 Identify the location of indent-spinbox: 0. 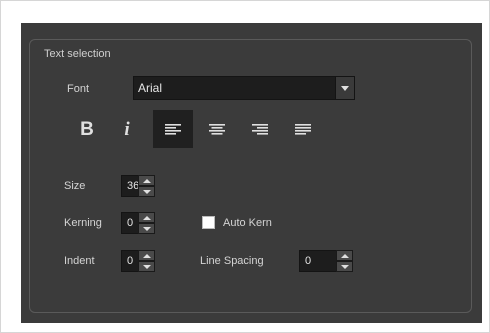
(138, 261).